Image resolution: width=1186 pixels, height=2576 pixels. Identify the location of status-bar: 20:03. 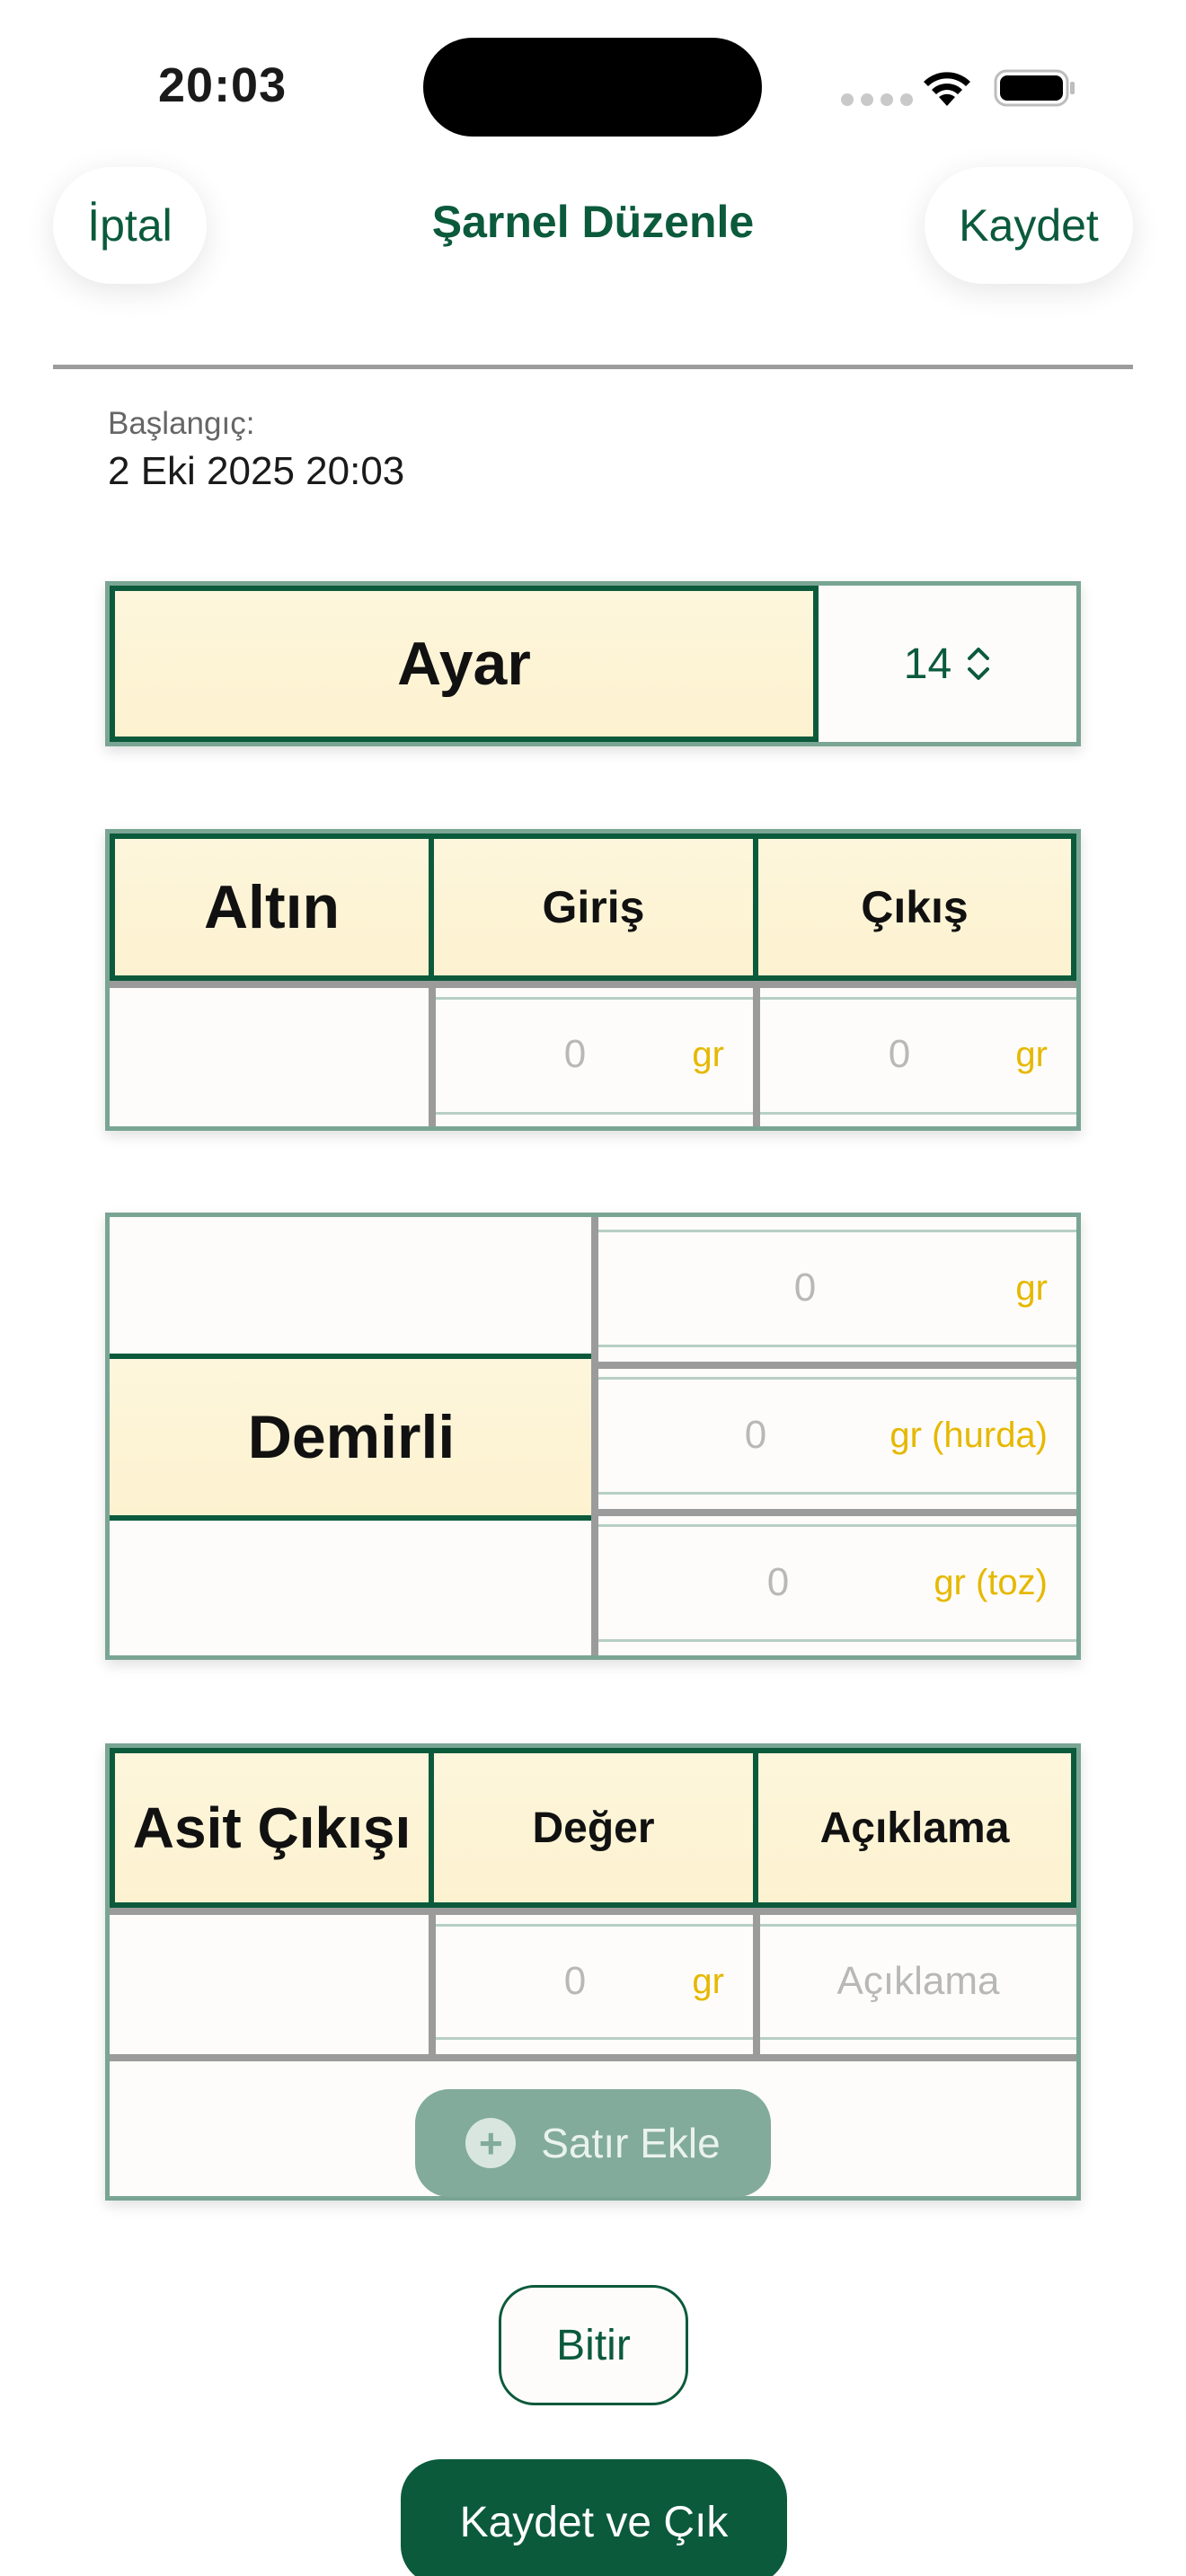
(593, 85).